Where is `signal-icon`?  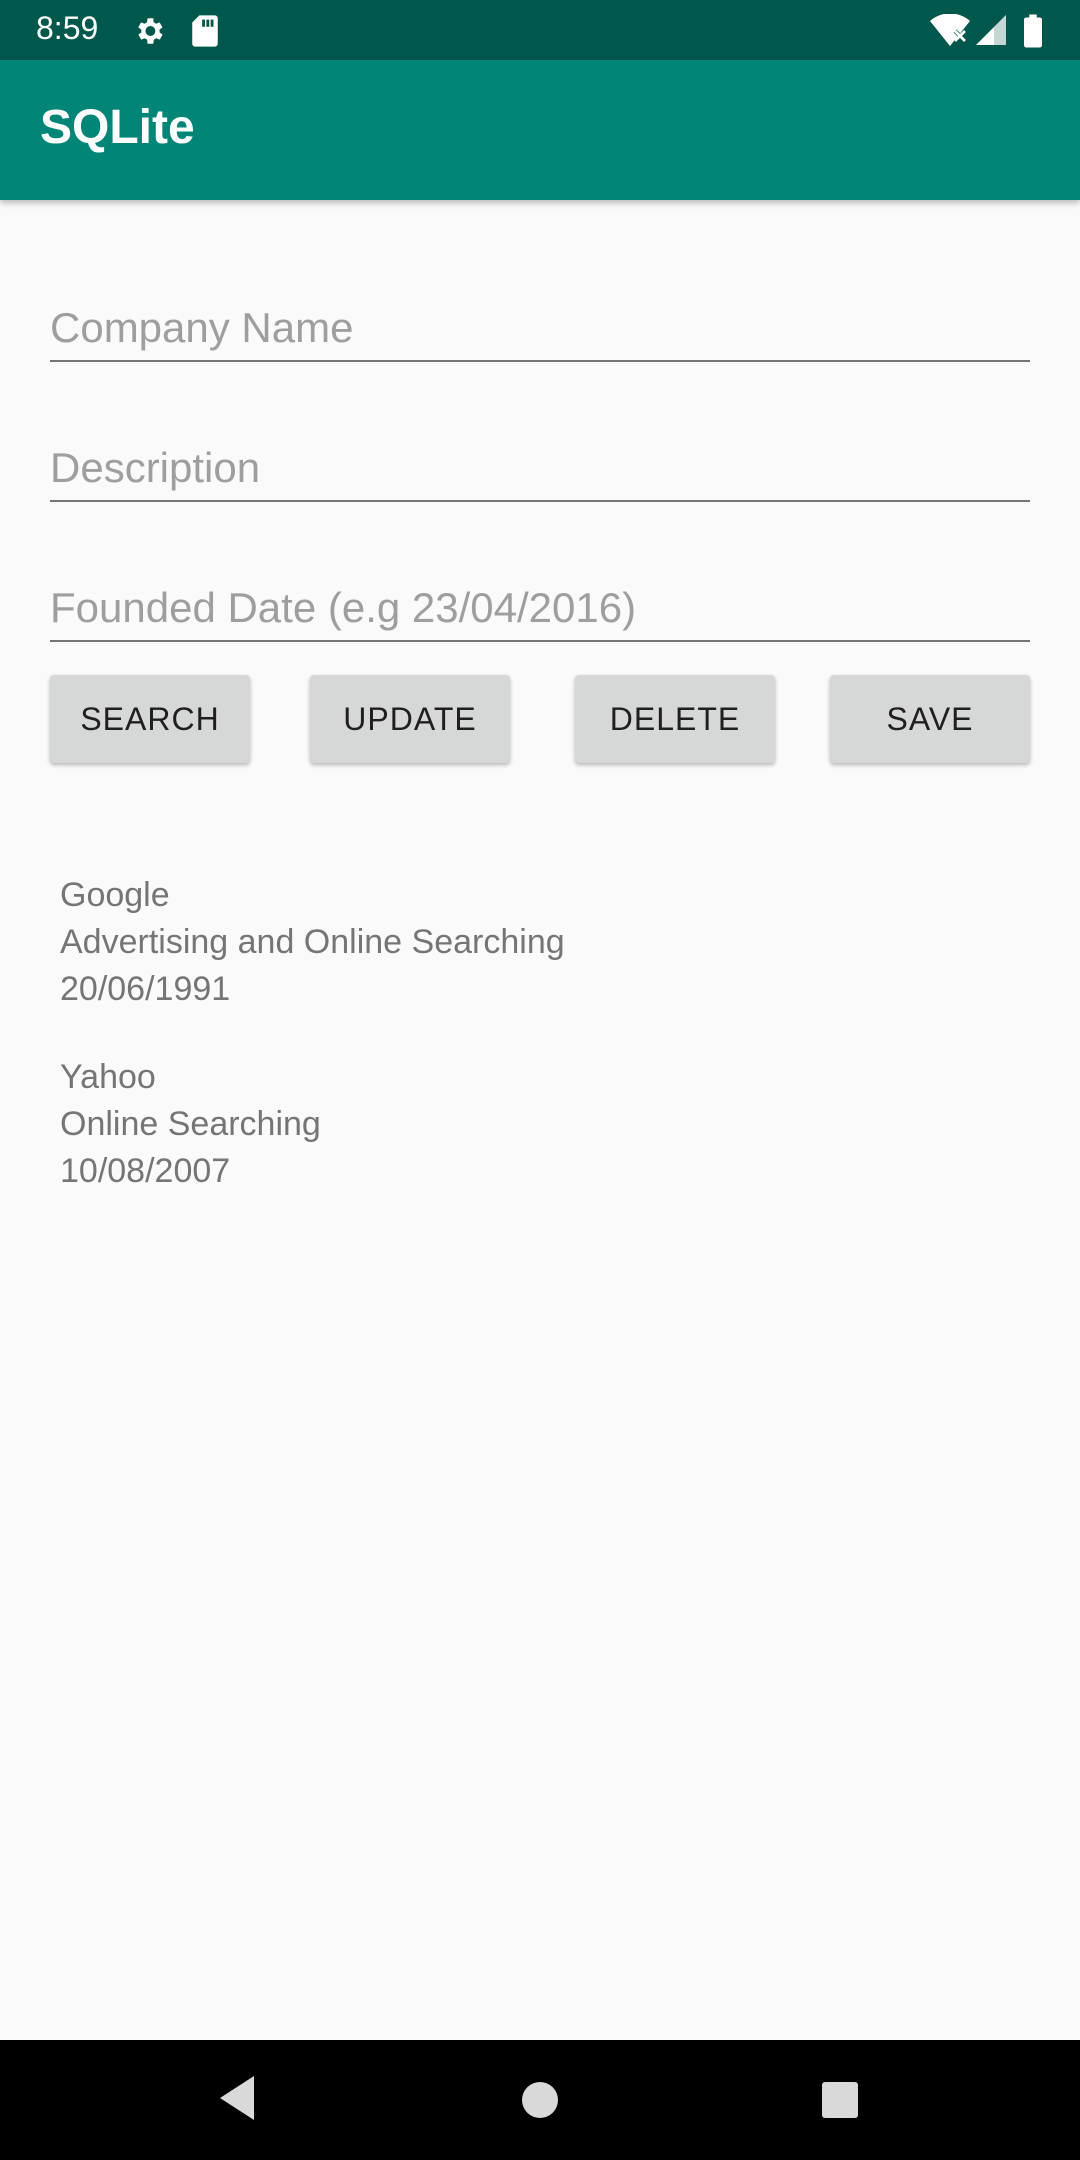
signal-icon is located at coordinates (991, 32).